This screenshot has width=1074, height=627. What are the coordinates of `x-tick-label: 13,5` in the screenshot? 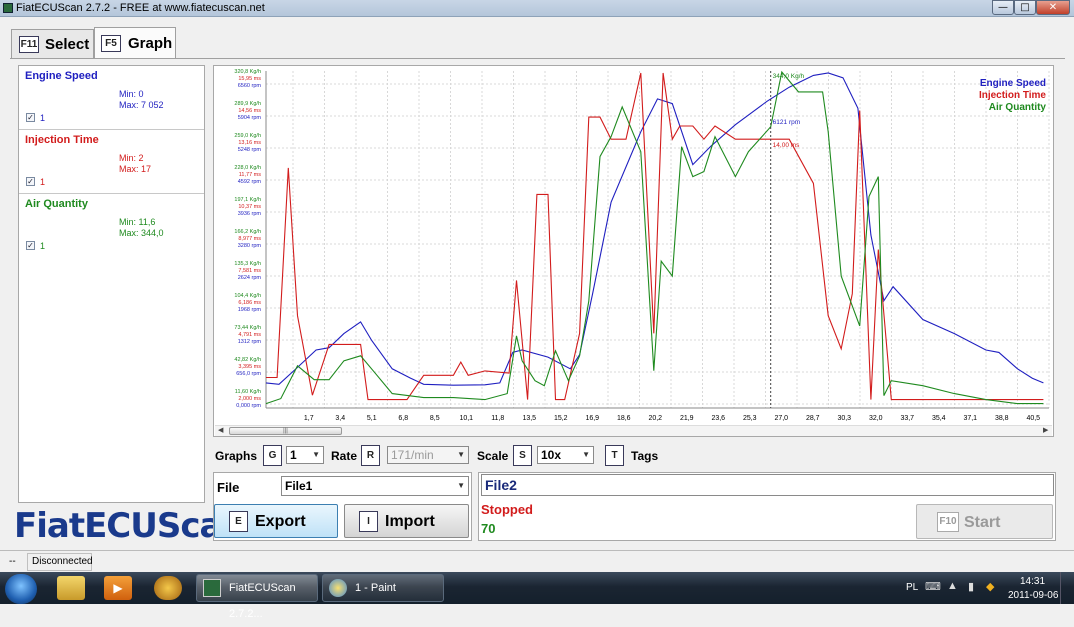 It's located at (529, 418).